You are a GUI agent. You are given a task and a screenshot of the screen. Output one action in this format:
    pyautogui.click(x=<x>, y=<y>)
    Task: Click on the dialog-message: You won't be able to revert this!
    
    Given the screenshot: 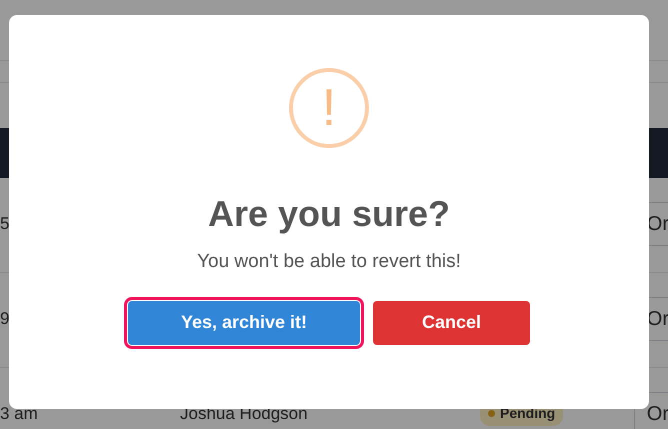 What is the action you would take?
    pyautogui.click(x=329, y=262)
    